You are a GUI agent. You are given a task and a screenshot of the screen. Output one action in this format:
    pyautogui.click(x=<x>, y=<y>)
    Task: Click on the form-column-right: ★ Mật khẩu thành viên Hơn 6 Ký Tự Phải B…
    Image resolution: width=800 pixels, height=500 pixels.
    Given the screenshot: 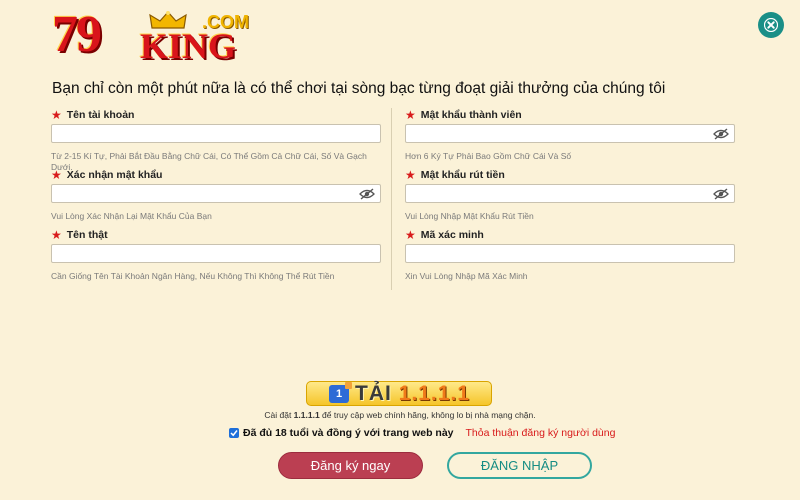 What is the action you would take?
    pyautogui.click(x=570, y=198)
    